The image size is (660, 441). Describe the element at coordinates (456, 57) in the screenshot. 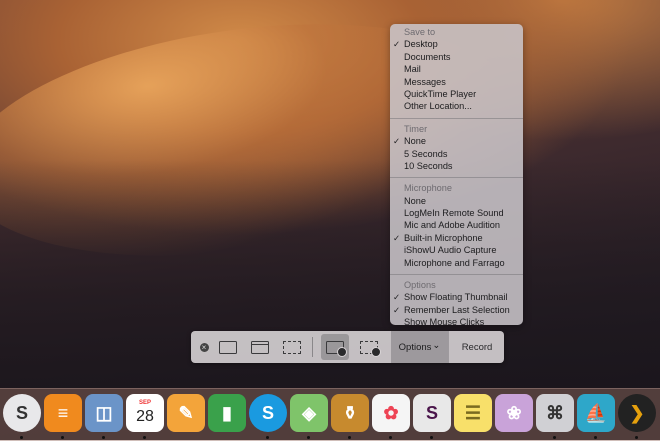

I see `menu-item: Documents` at that location.